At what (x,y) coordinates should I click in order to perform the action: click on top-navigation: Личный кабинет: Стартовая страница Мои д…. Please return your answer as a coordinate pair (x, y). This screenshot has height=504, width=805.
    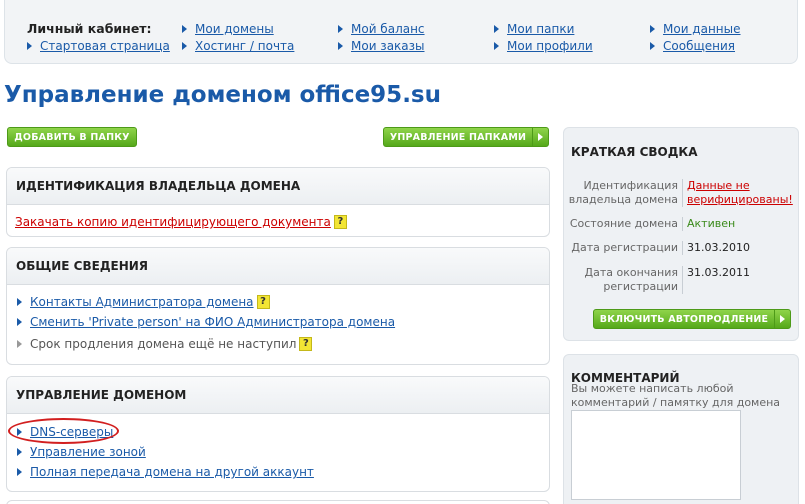
    Looking at the image, I should click on (401, 32).